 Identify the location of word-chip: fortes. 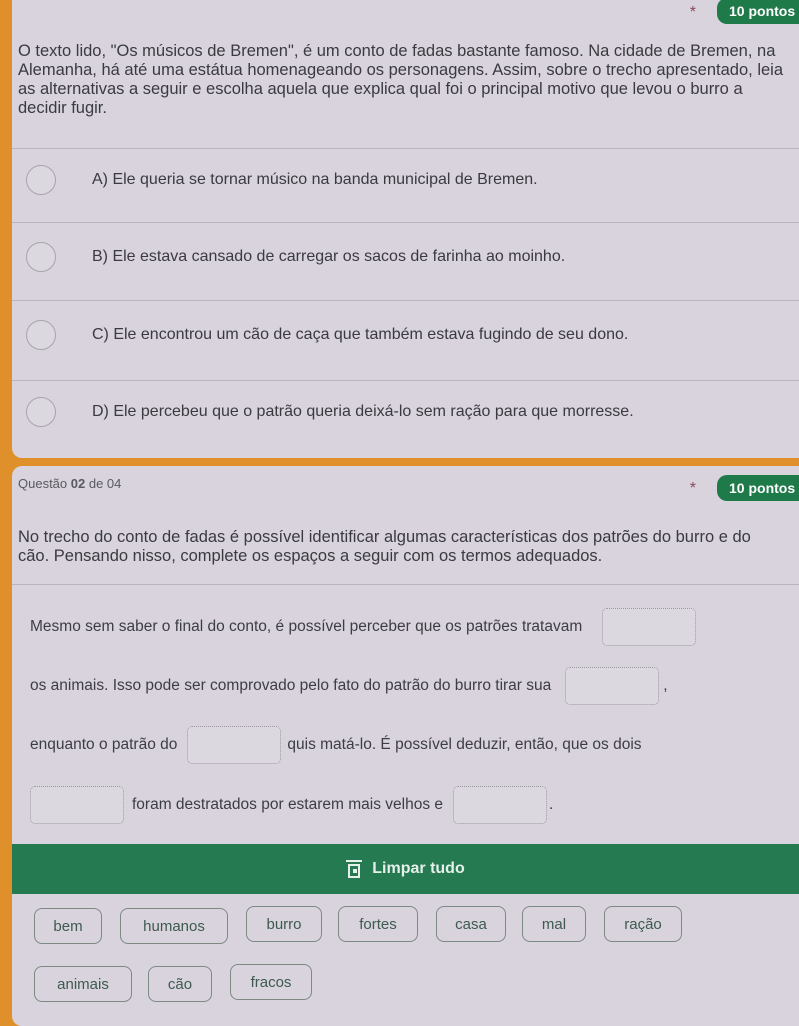
(378, 924).